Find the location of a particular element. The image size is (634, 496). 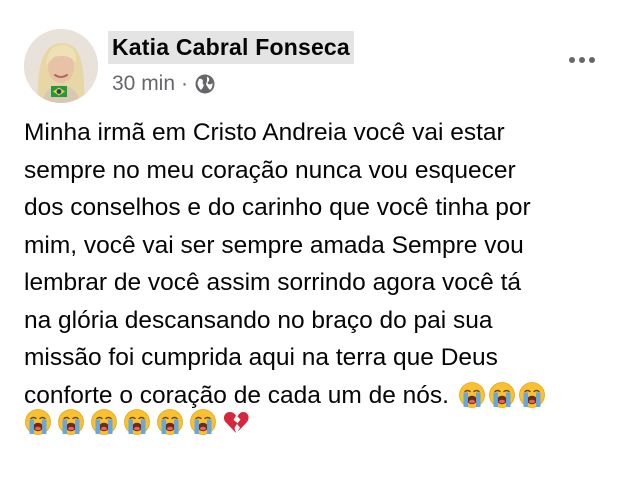

author-name: Katia Cabral Fonseca is located at coordinates (231, 47).